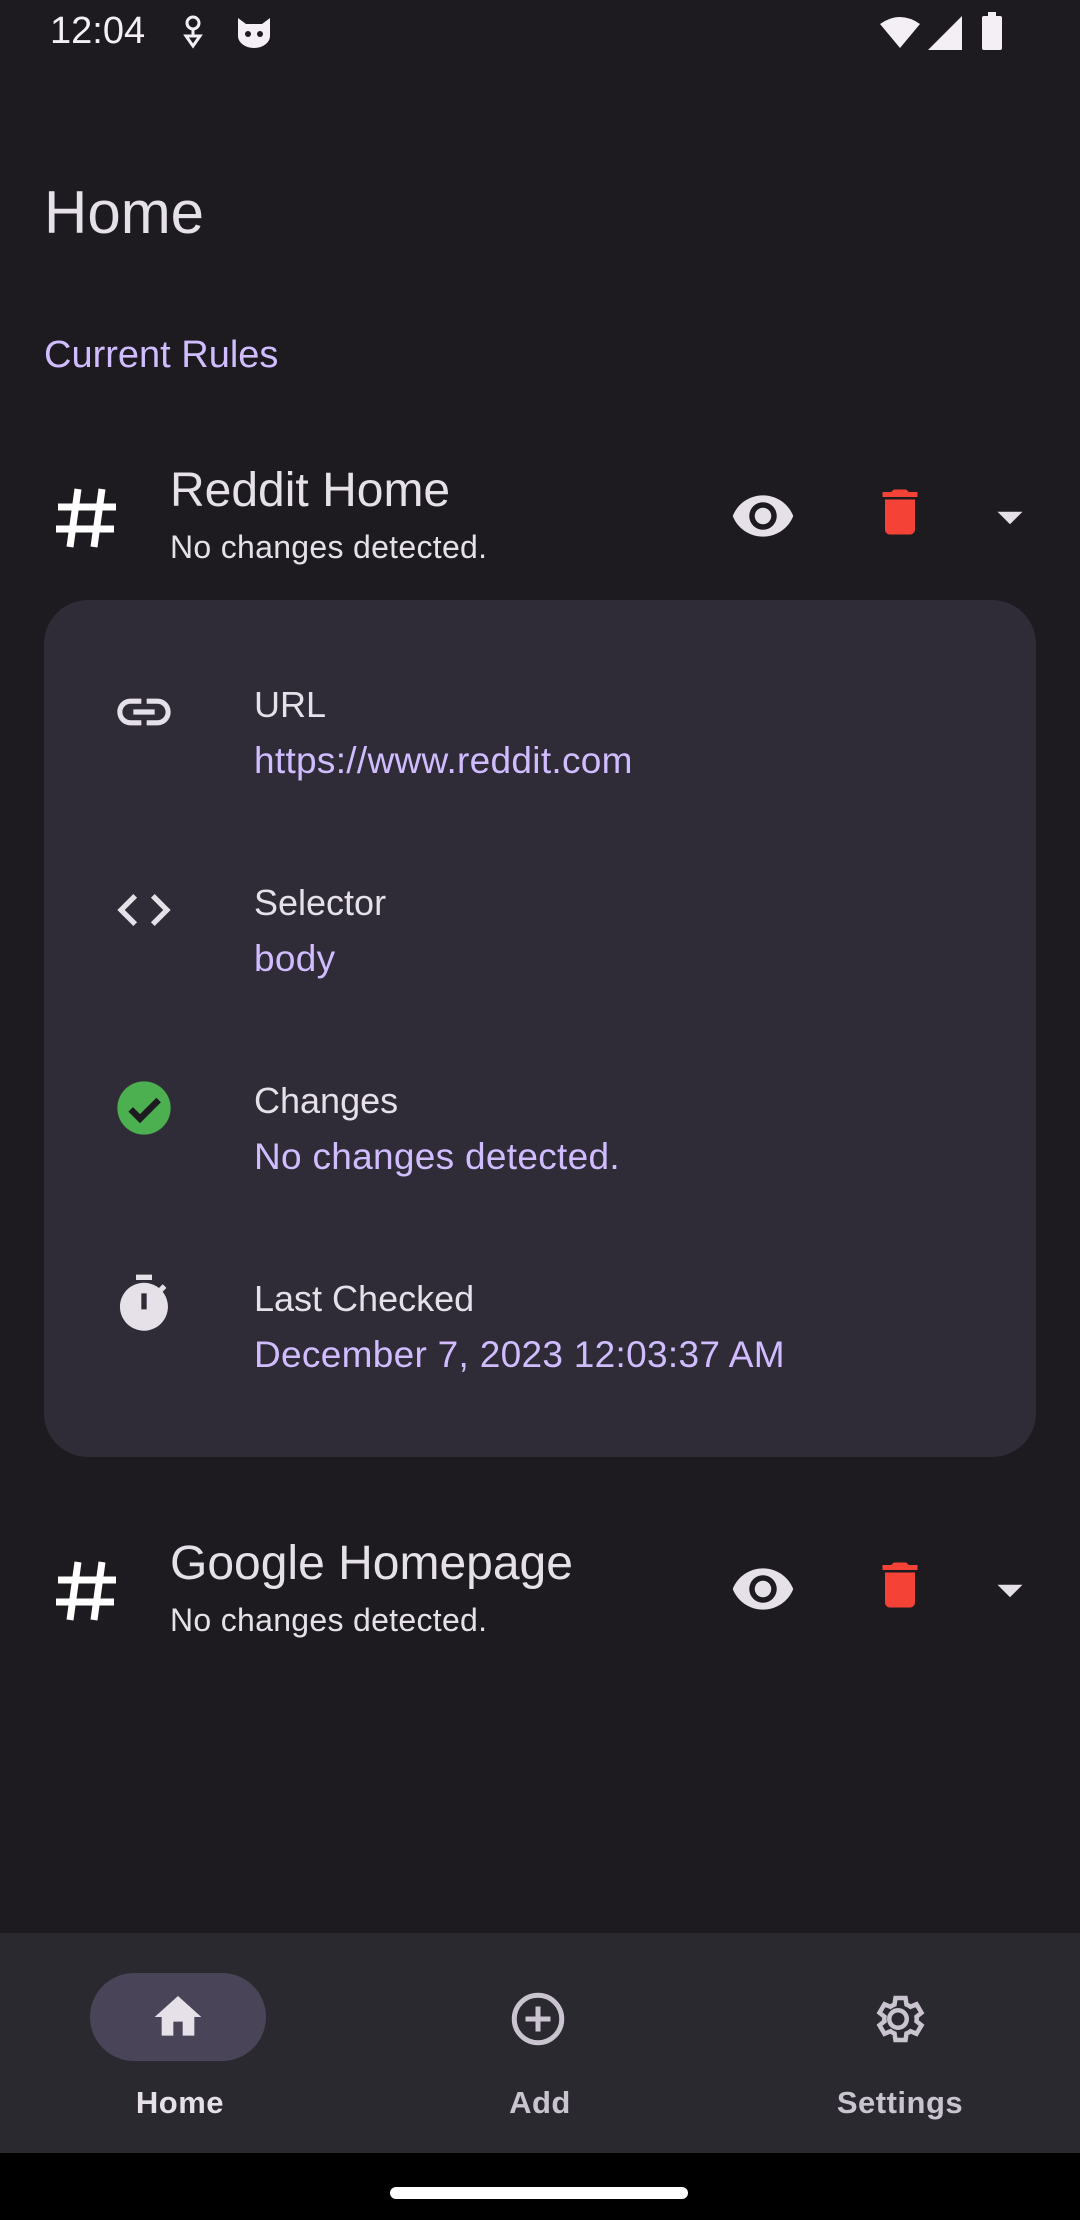 The height and width of the screenshot is (2220, 1080). What do you see at coordinates (519, 1354) in the screenshot?
I see `last-checked-value: December 7, 2023 12:03:37 AM` at bounding box center [519, 1354].